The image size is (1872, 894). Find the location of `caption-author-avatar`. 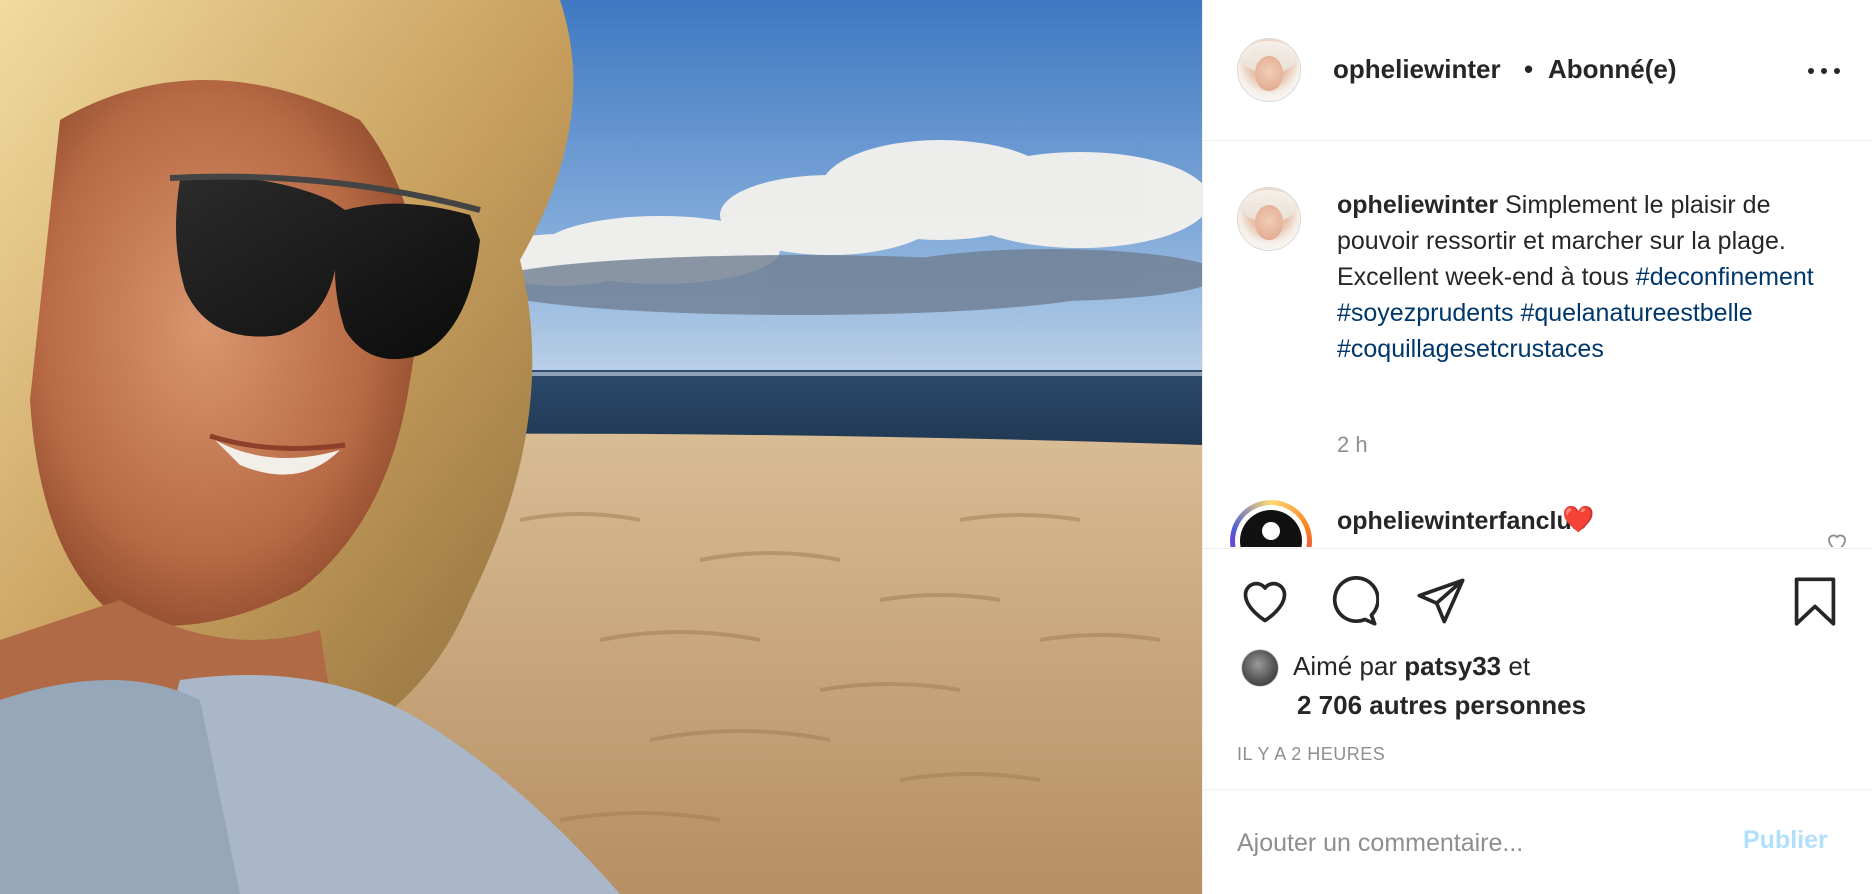

caption-author-avatar is located at coordinates (1269, 219).